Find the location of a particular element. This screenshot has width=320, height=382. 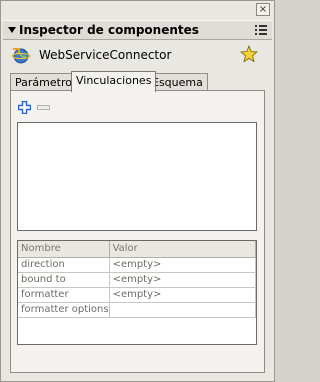

table-row: direction <empty> is located at coordinates (137, 265).